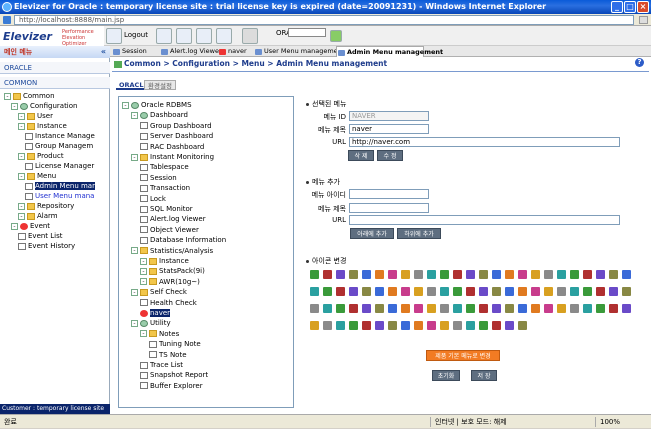 The height and width of the screenshot is (429, 651). I want to click on init-button: 초기화, so click(446, 375).